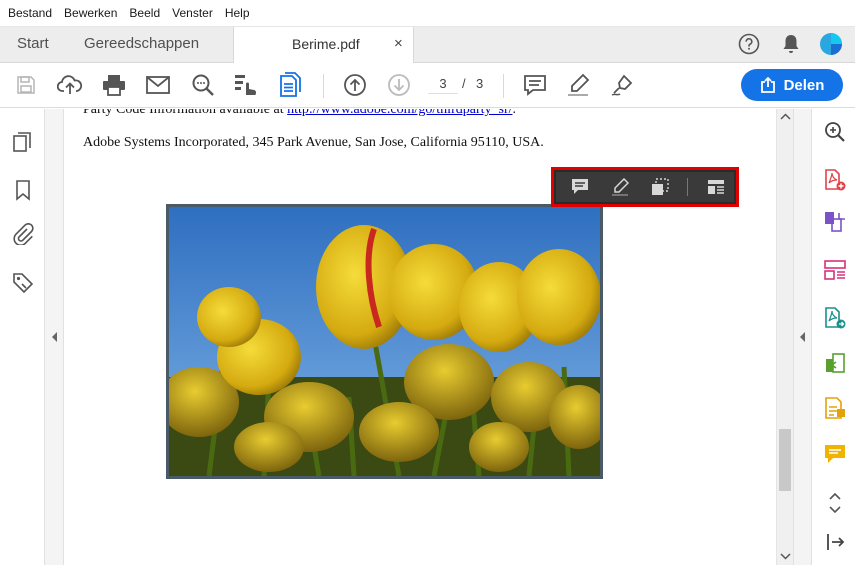 The width and height of the screenshot is (855, 565). What do you see at coordinates (835, 408) in the screenshot?
I see `fill-sign-icon` at bounding box center [835, 408].